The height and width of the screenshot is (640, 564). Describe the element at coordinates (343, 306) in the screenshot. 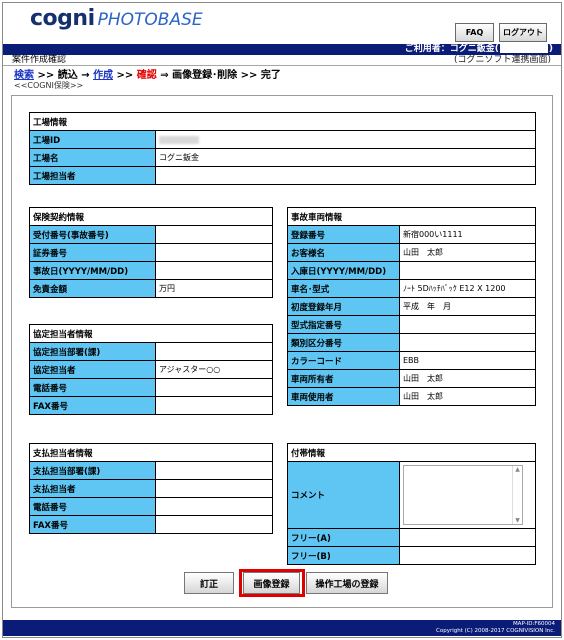

I see `first-registration-label: 初度登録年月` at that location.